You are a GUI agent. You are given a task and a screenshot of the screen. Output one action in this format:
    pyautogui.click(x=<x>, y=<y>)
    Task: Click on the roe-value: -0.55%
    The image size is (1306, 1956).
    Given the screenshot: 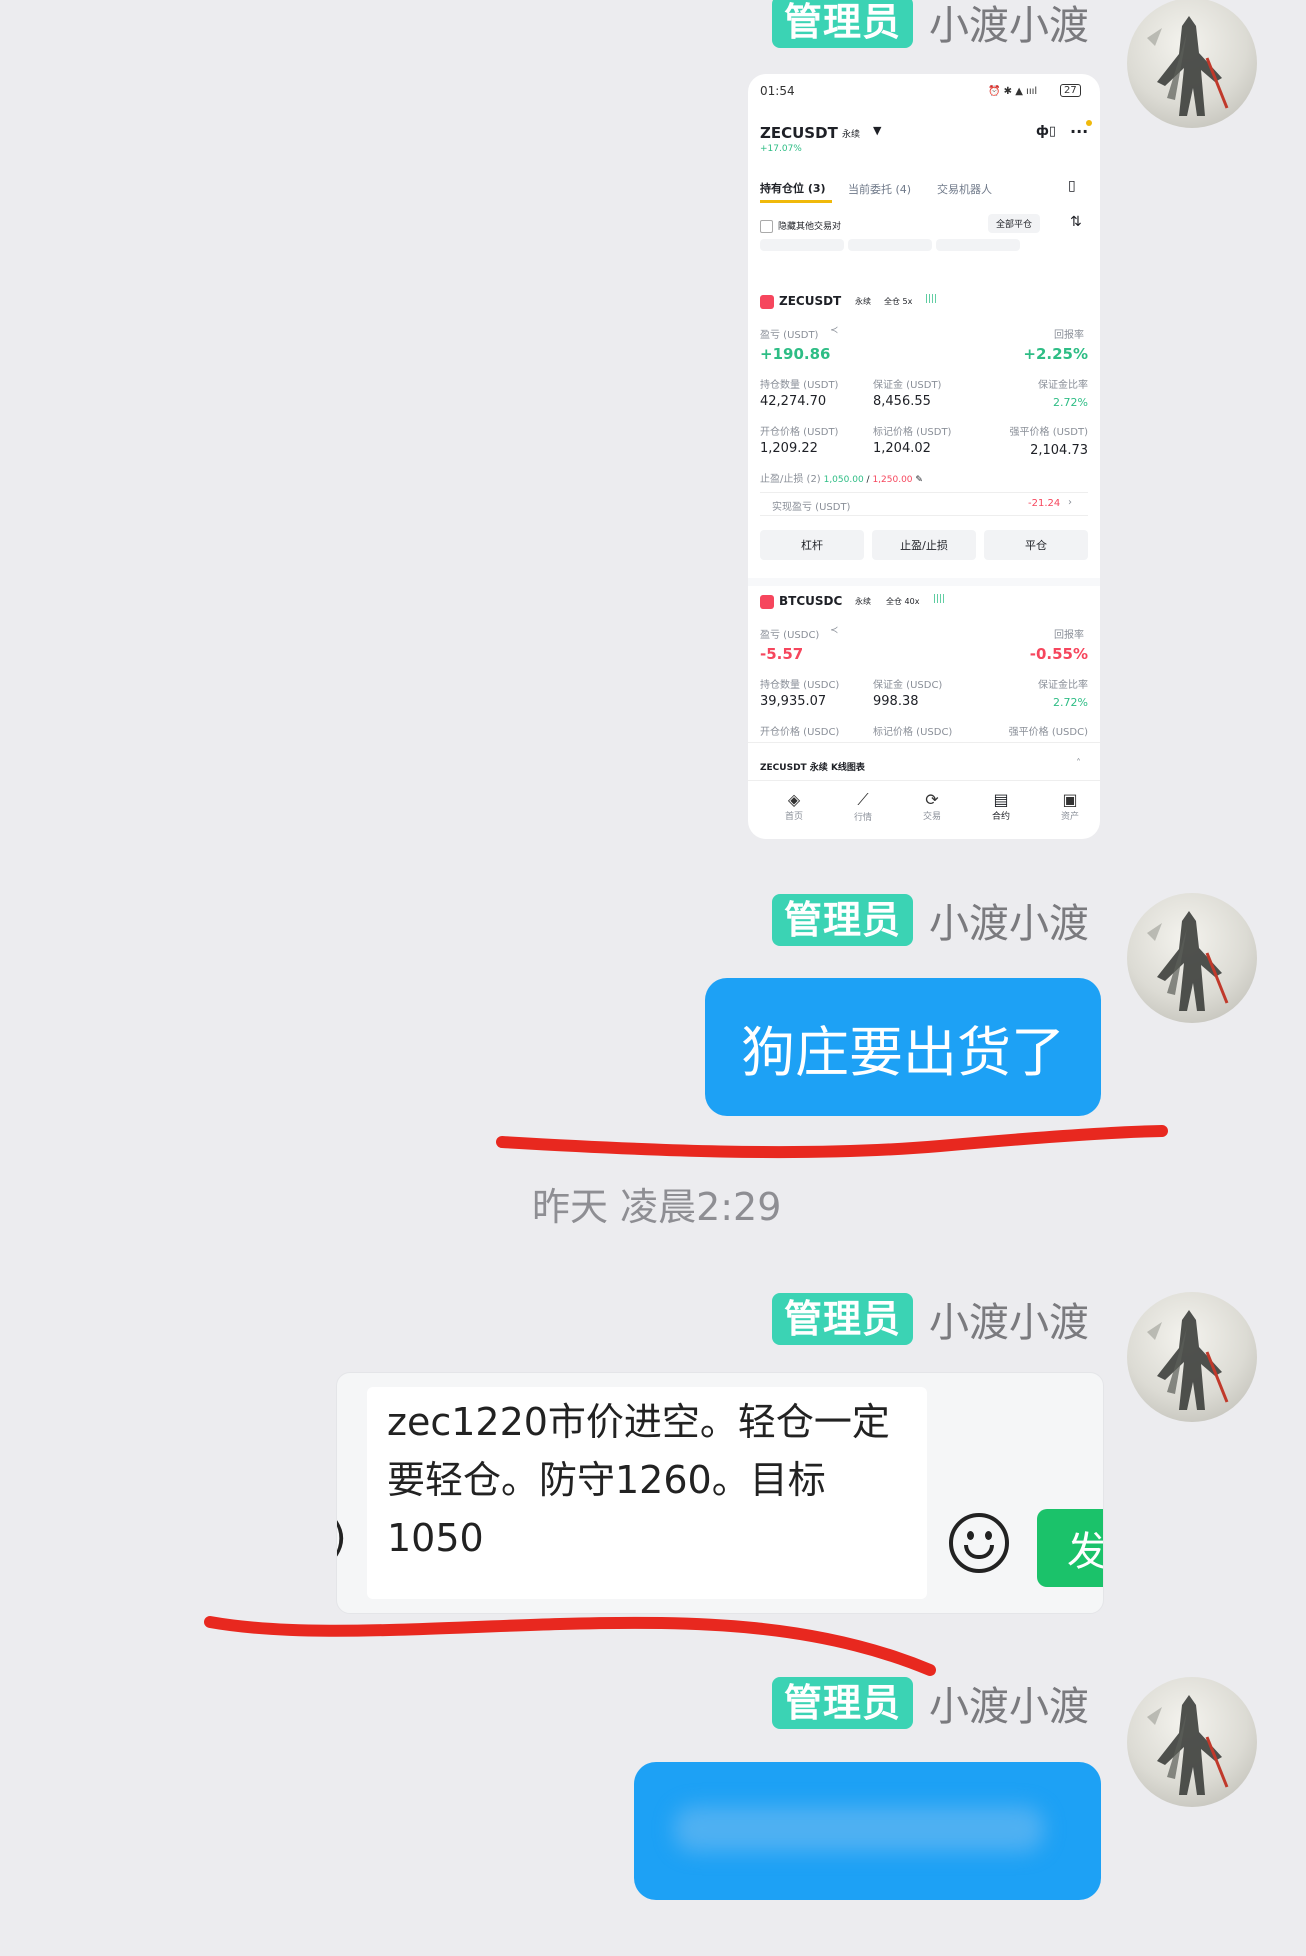 What is the action you would take?
    pyautogui.click(x=1058, y=654)
    